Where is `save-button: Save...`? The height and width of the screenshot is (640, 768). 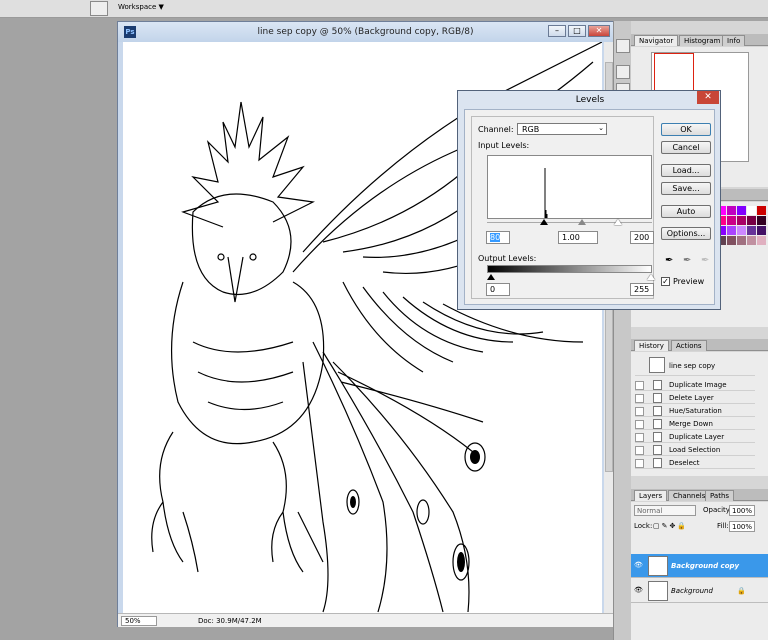 save-button: Save... is located at coordinates (686, 188).